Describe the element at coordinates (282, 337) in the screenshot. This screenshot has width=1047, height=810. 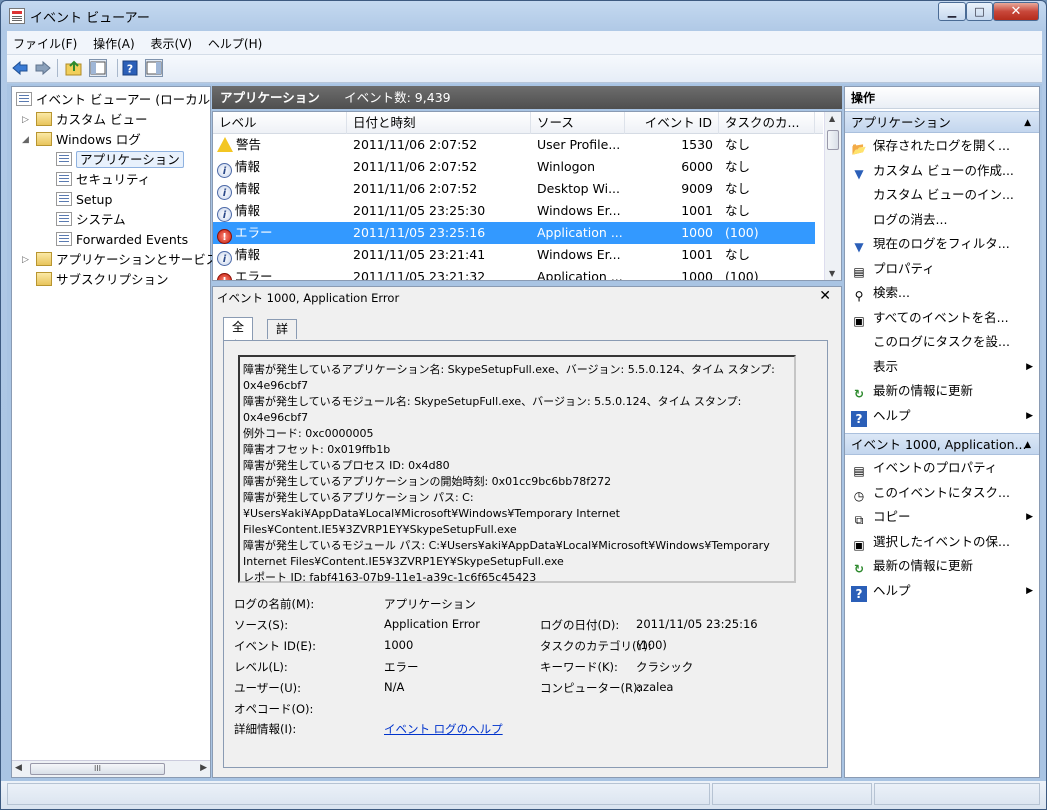
I see `tab-details: 詳細` at that location.